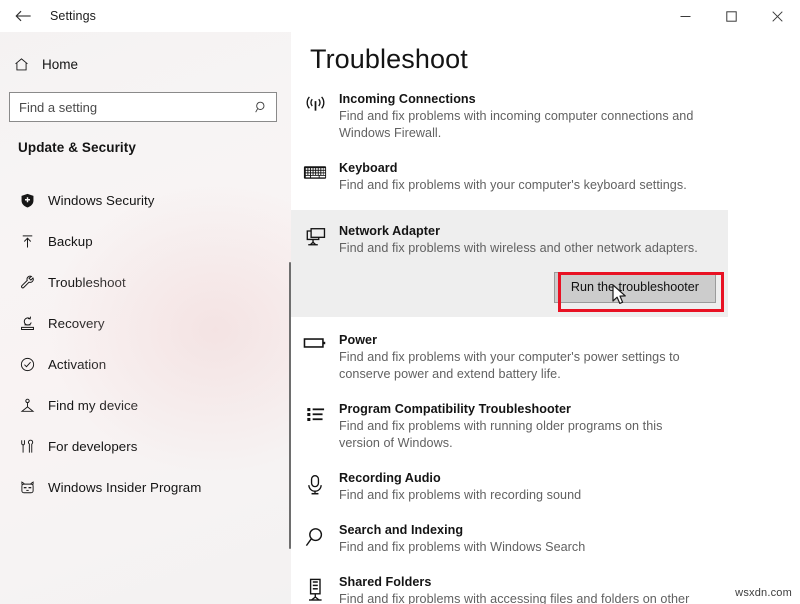  I want to click on back-button, so click(23, 16).